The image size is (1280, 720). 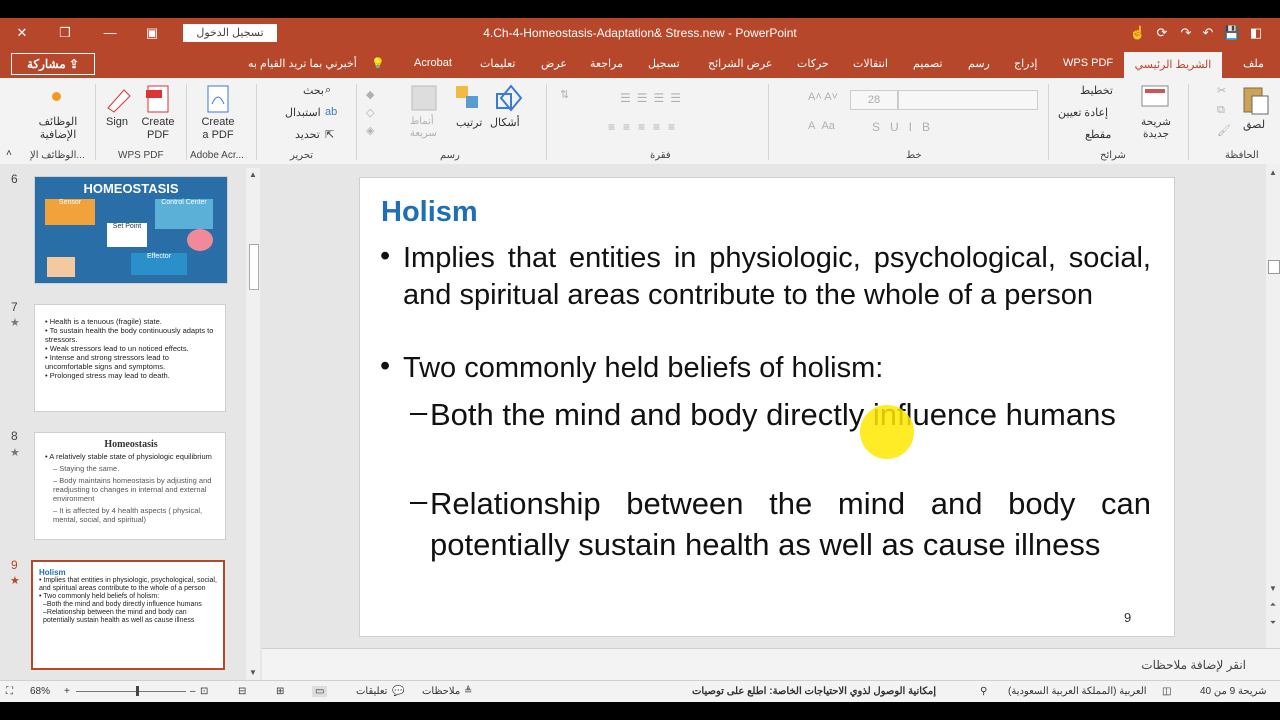 I want to click on zoom-slider-thumb, so click(x=137, y=691).